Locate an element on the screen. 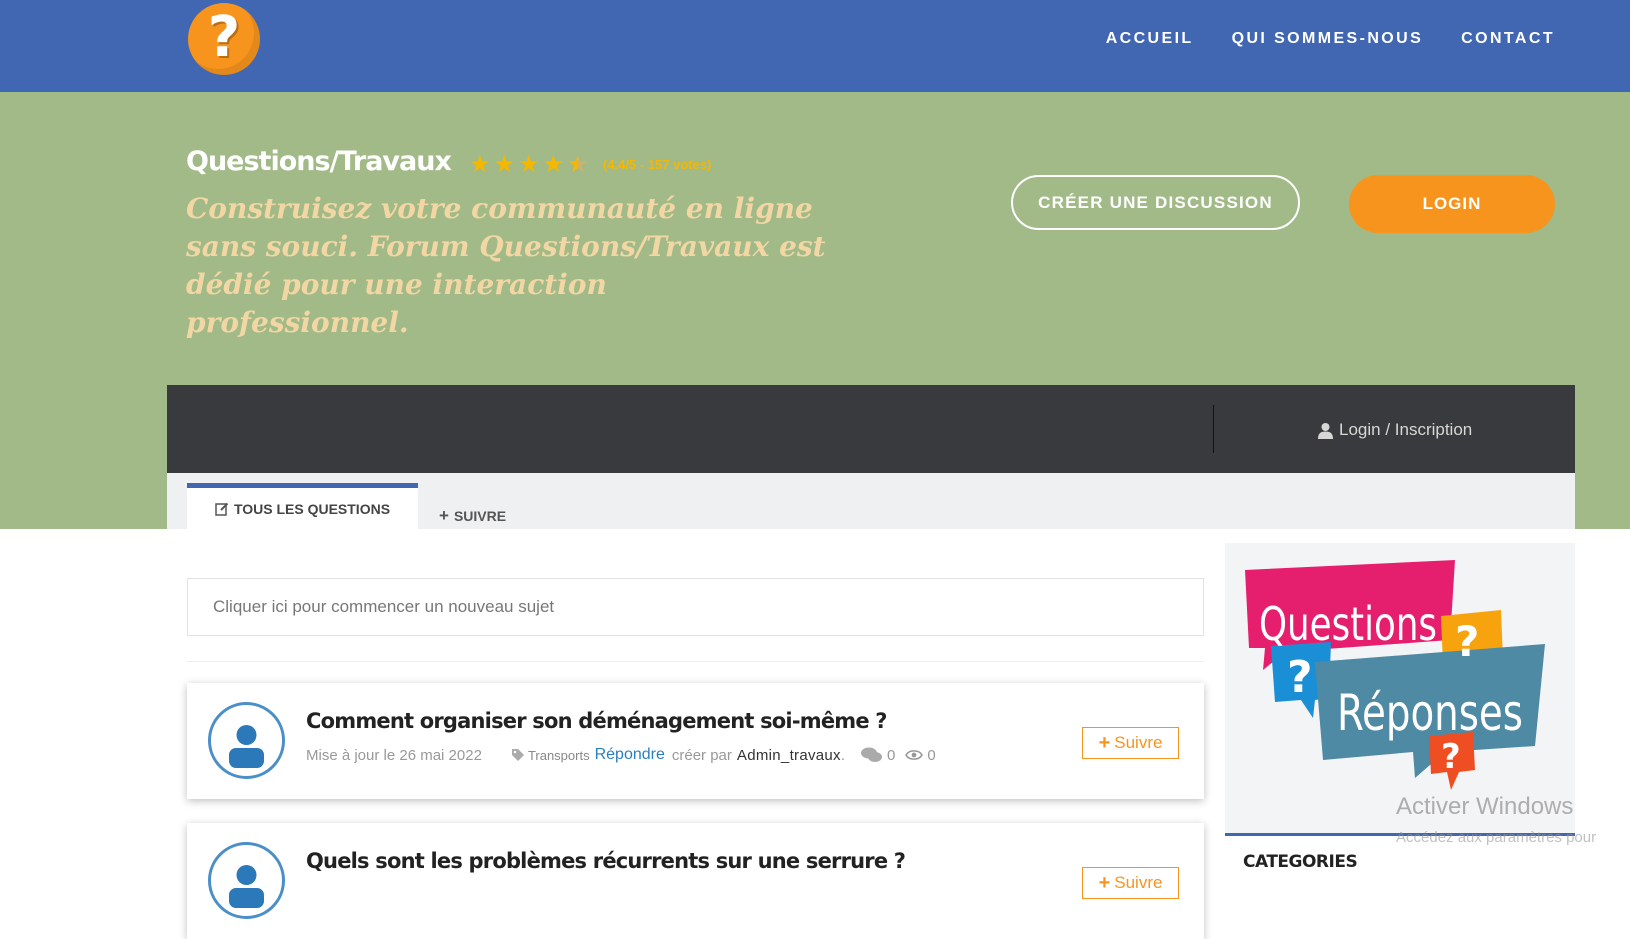  site-title: Questions/Travaux is located at coordinates (319, 161).